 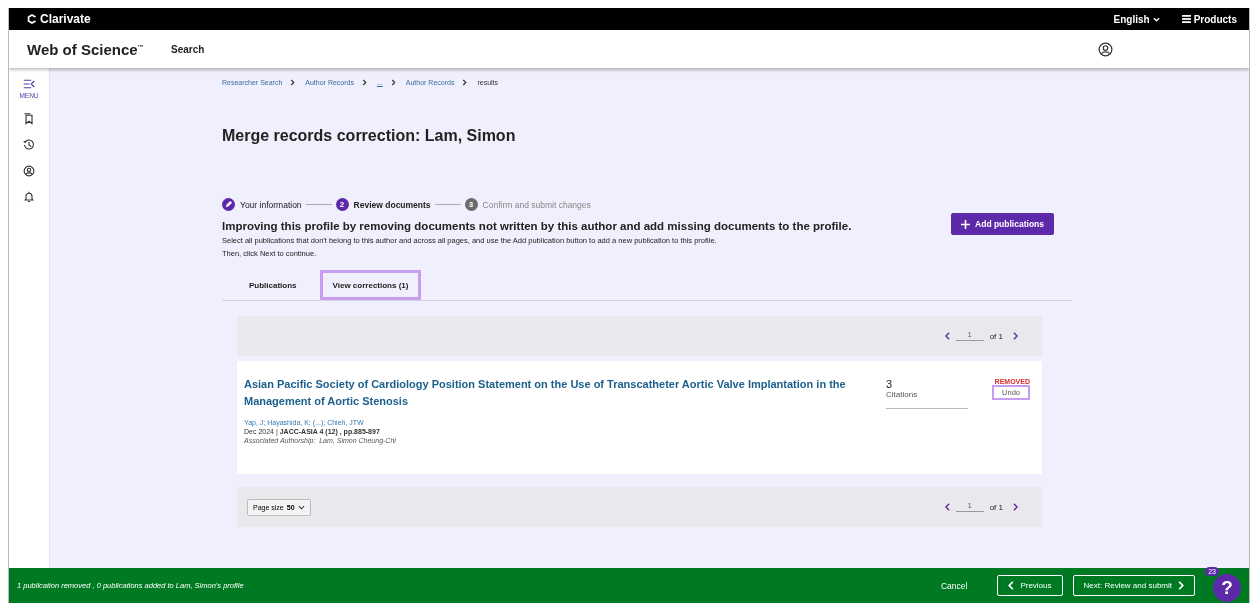 What do you see at coordinates (1133, 585) in the screenshot?
I see `next-button: Next: Review and submit` at bounding box center [1133, 585].